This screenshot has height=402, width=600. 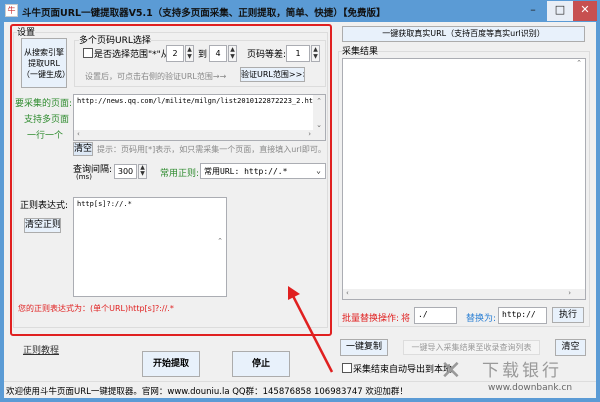 I want to click on minimize-button: –, so click(x=533, y=11).